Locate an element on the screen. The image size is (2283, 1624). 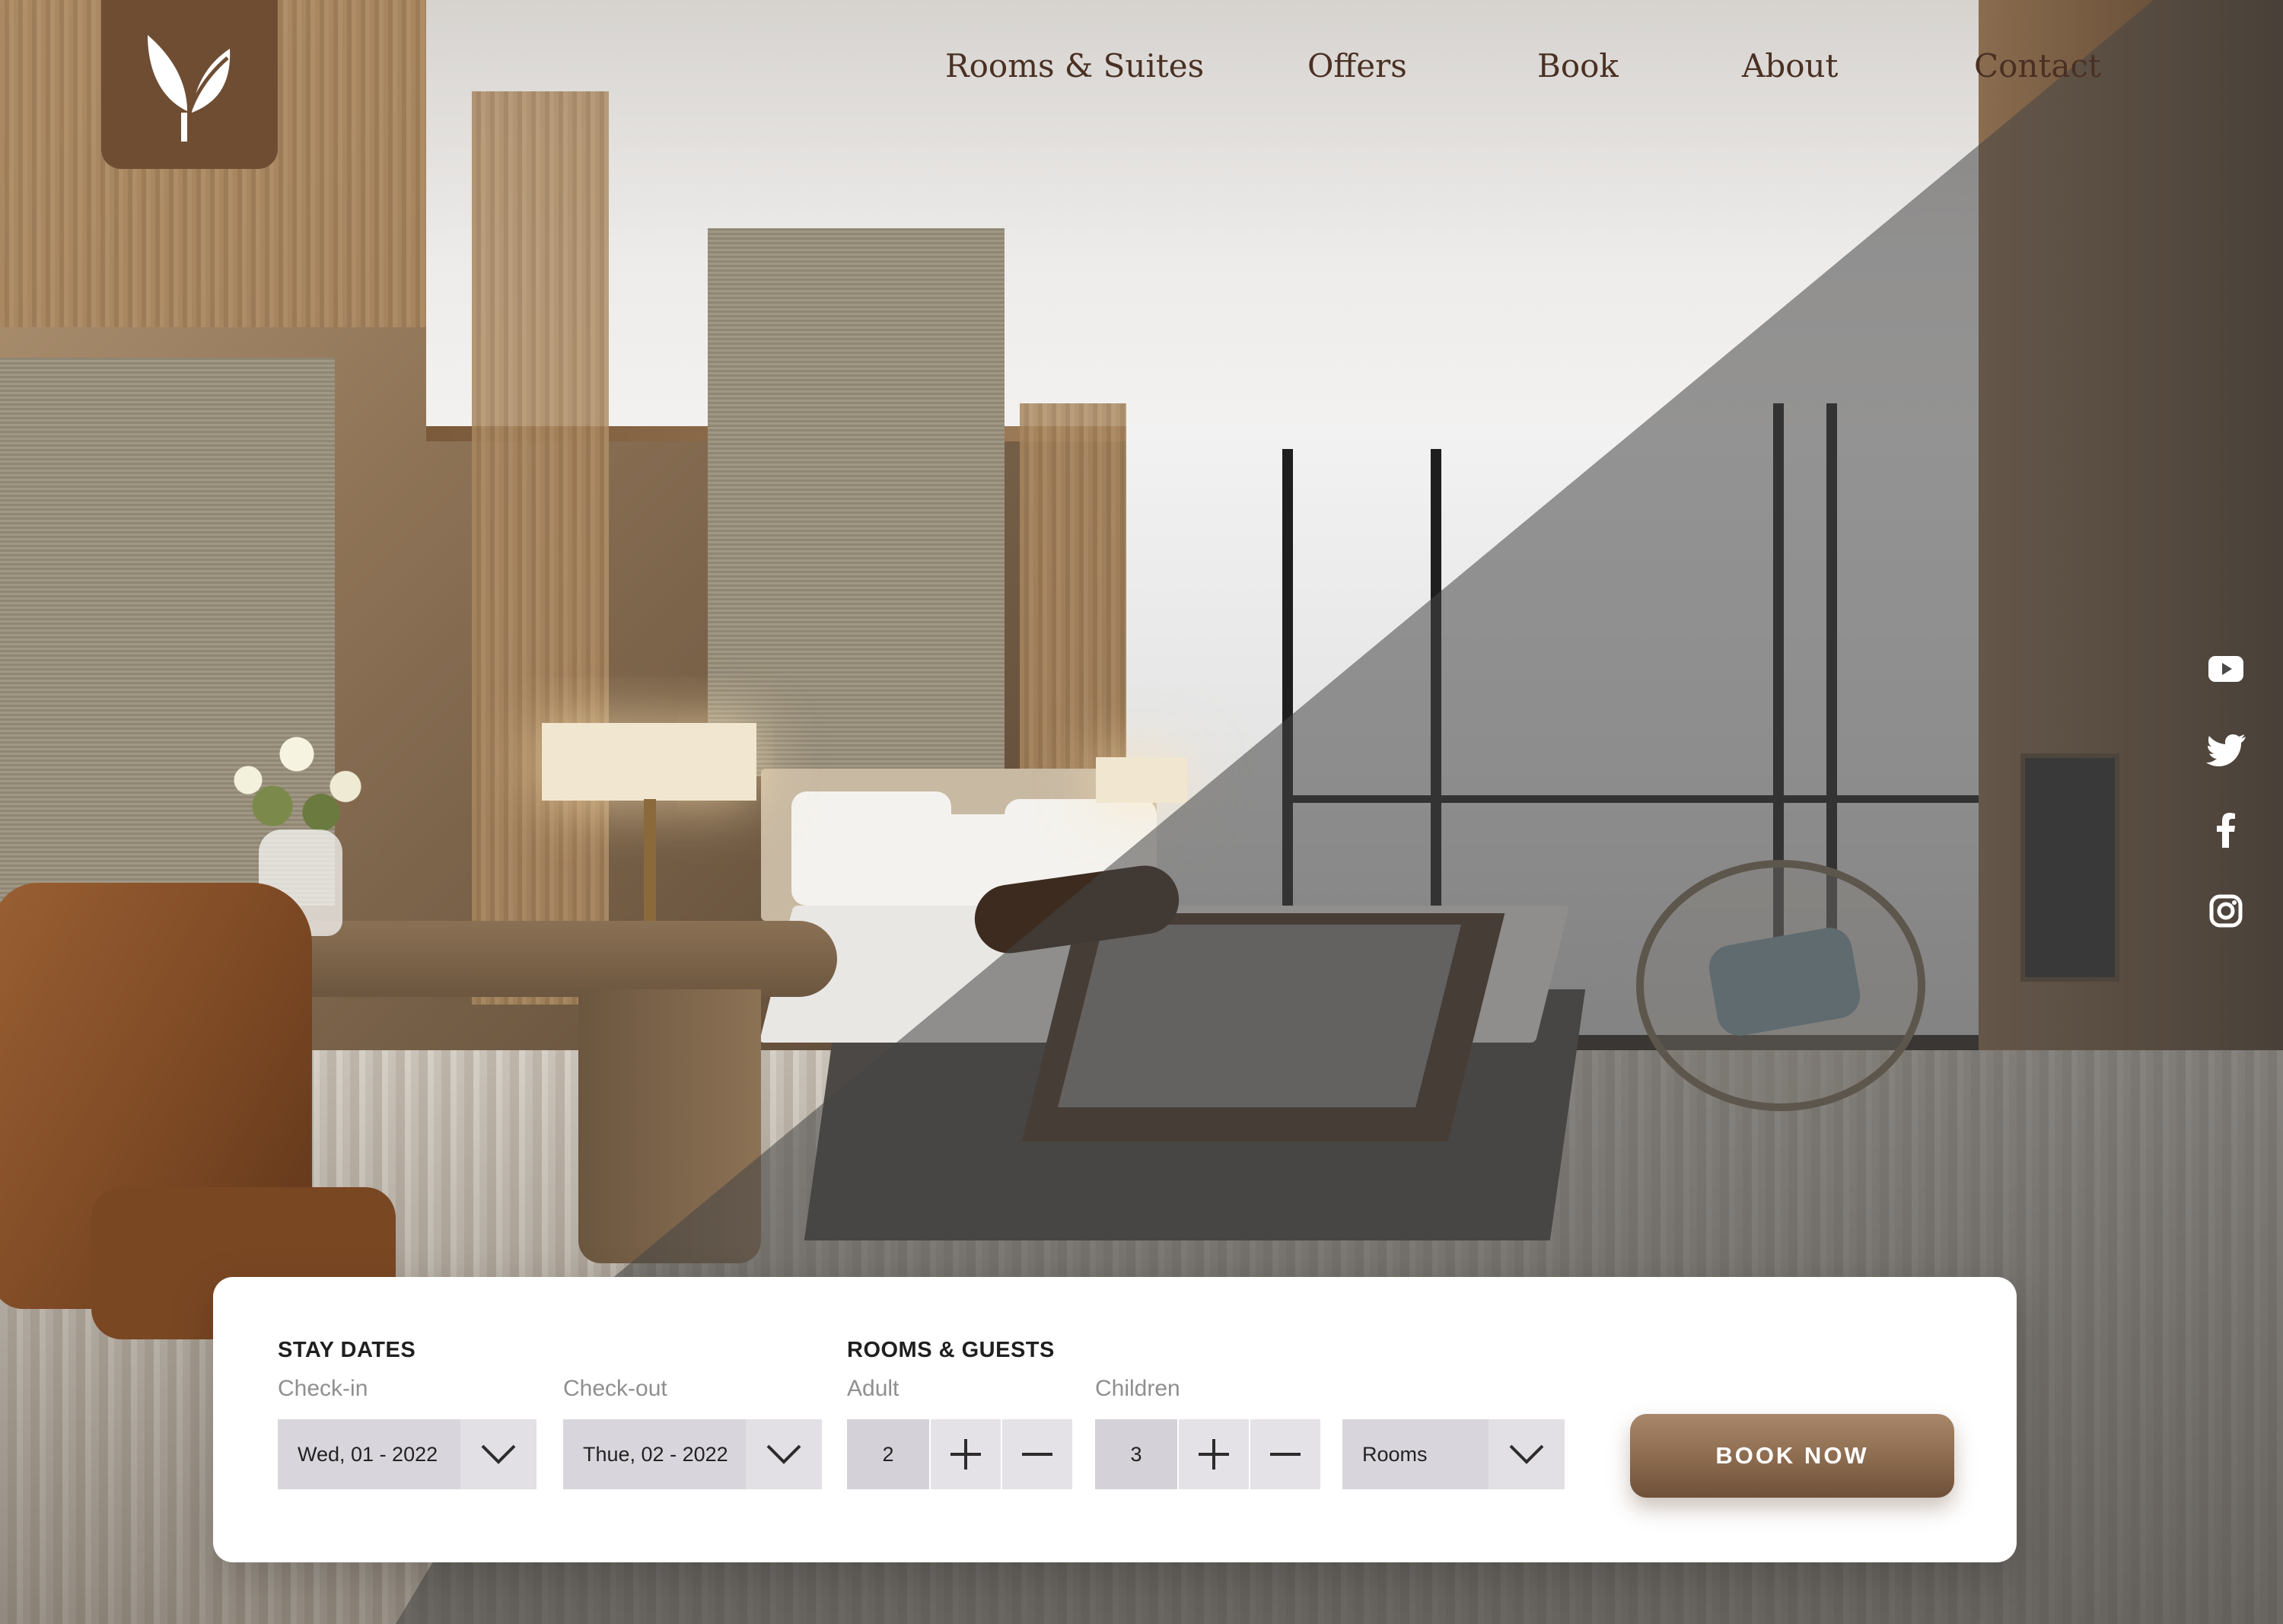
children-label: Children is located at coordinates (1137, 1388).